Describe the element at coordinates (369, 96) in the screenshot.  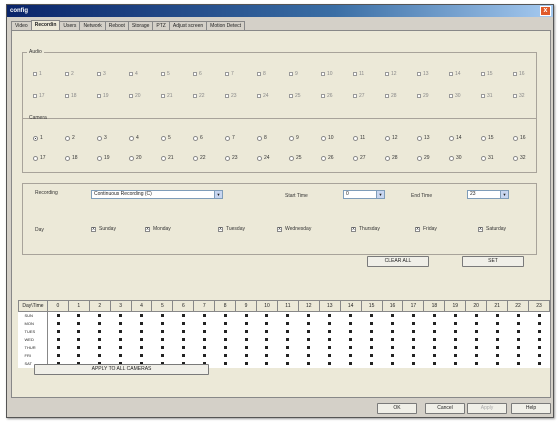
I see `audio-channel-27: 27` at that location.